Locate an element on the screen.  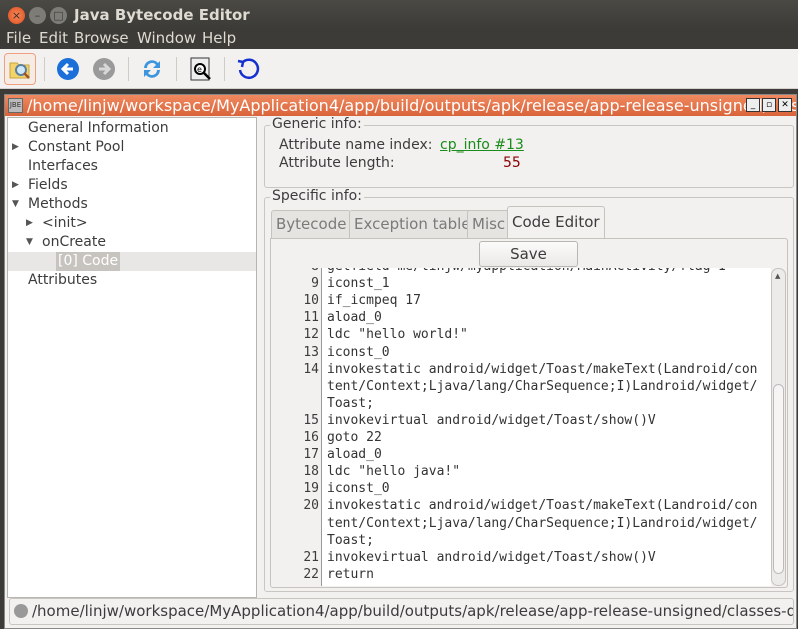
attribute-name-index-label: Attribute name index: is located at coordinates (356, 145).